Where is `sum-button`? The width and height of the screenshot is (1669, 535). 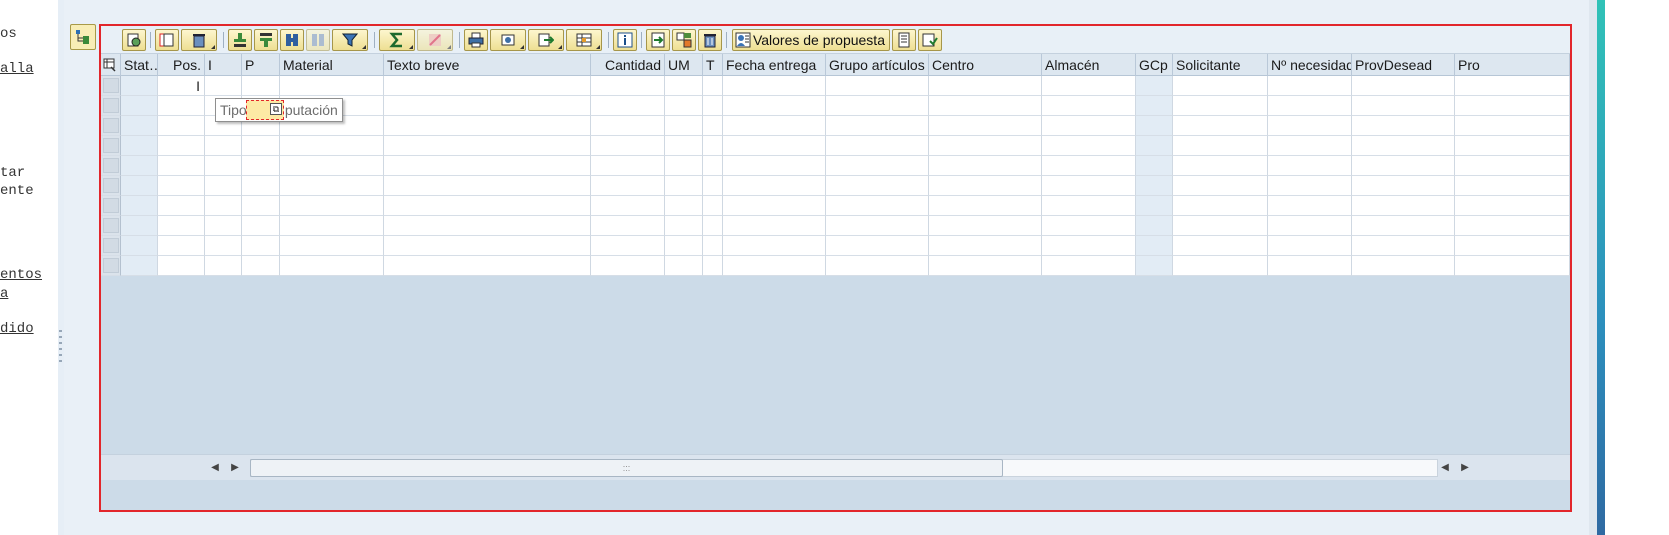
sum-button is located at coordinates (397, 40).